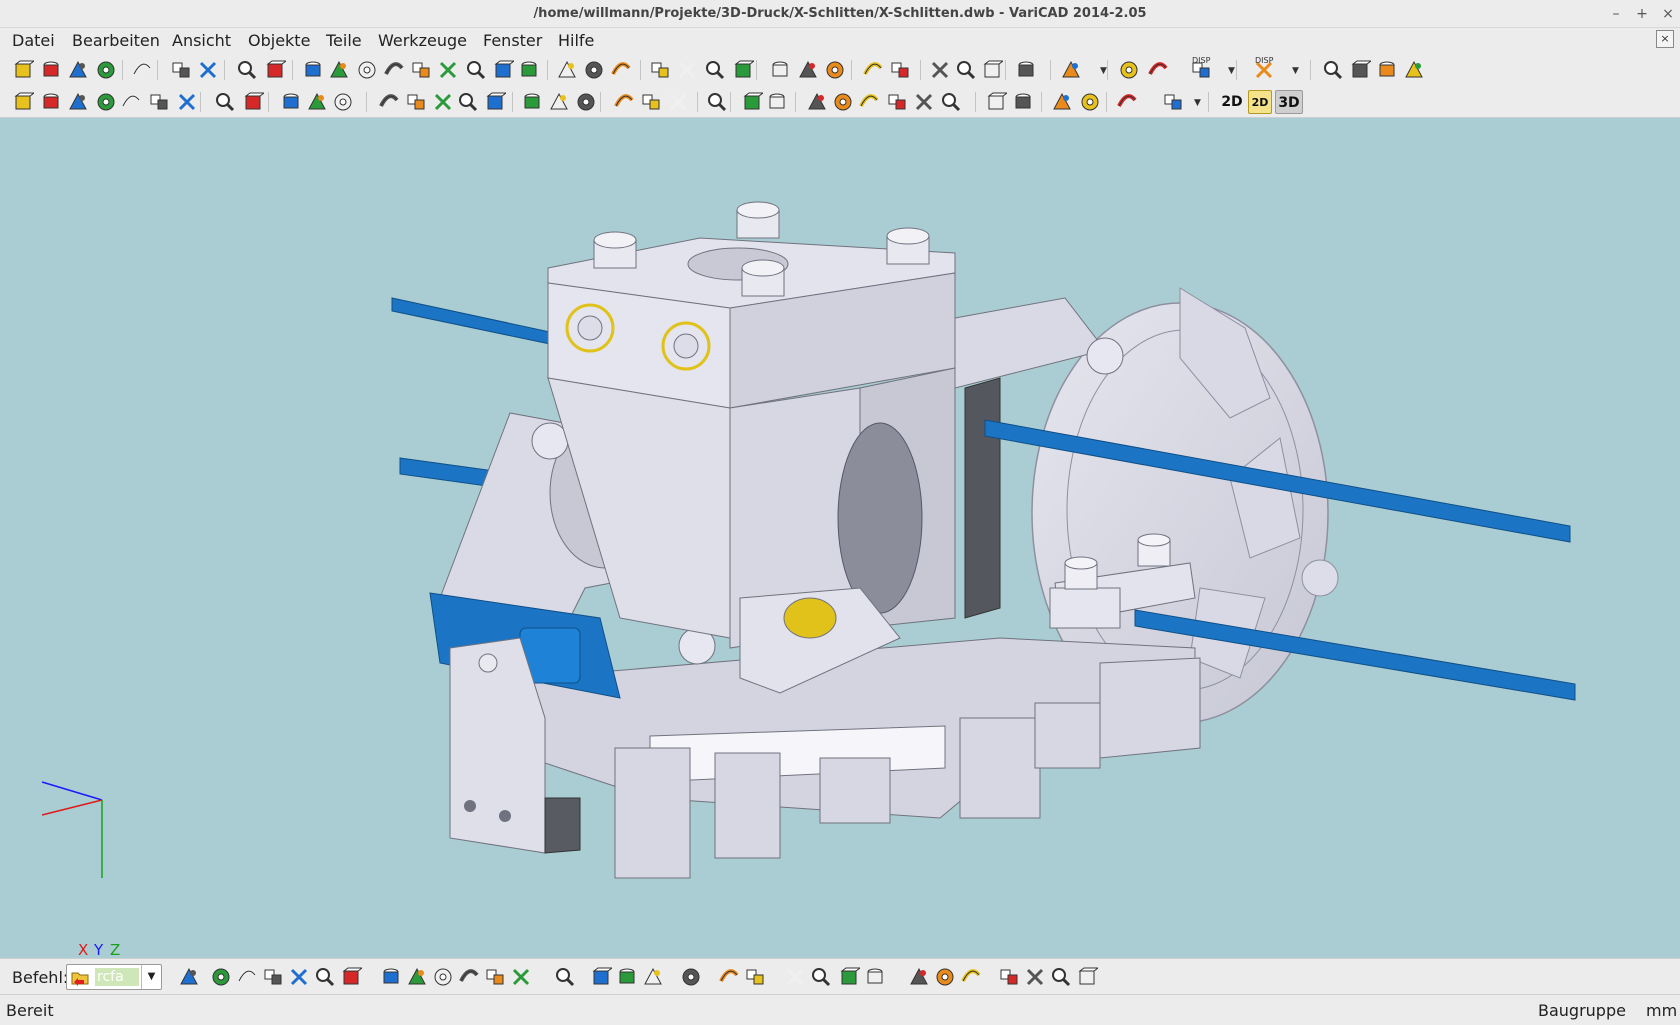 The image size is (1680, 1025). What do you see at coordinates (951, 102) in the screenshot?
I see `constraint-f-icon` at bounding box center [951, 102].